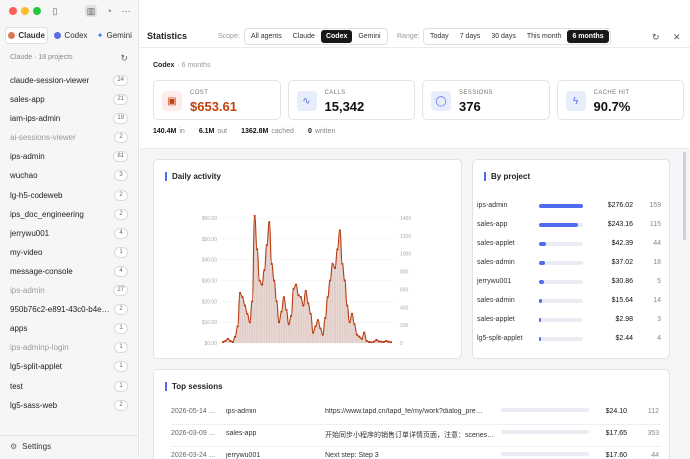 The height and width of the screenshot is (459, 690). Describe the element at coordinates (684, 196) in the screenshot. I see `scrollbar` at that location.